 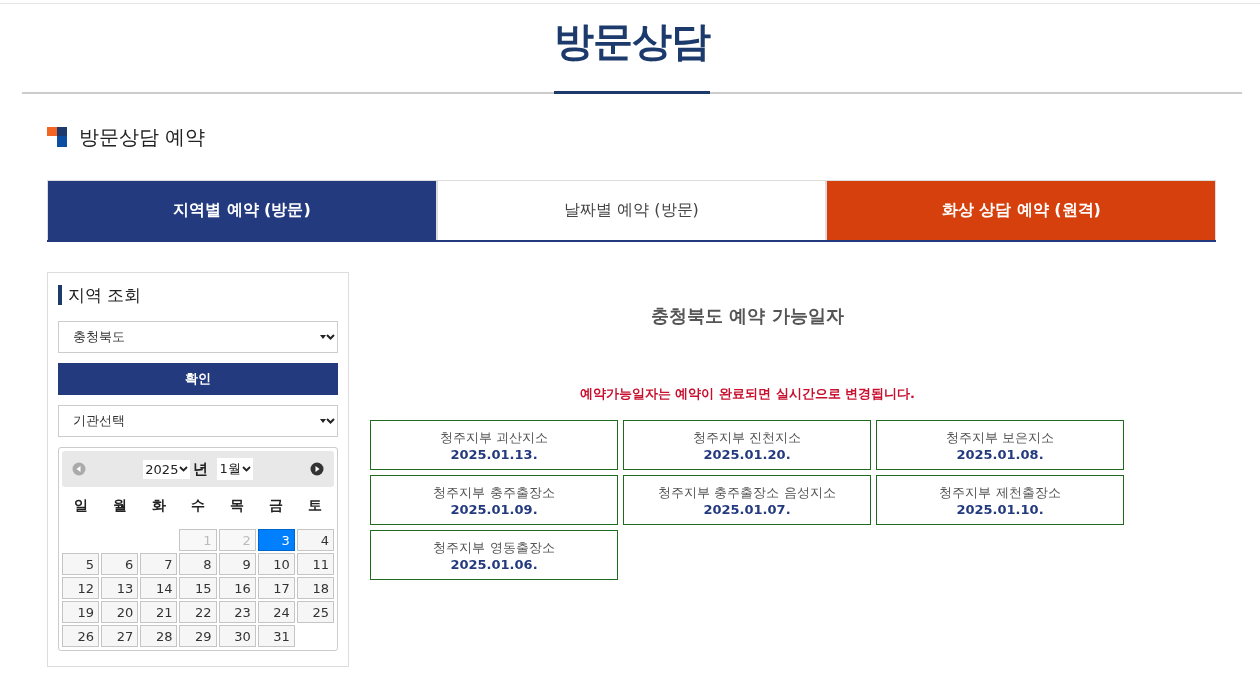 What do you see at coordinates (198, 379) in the screenshot?
I see `confirm-button: 확인` at bounding box center [198, 379].